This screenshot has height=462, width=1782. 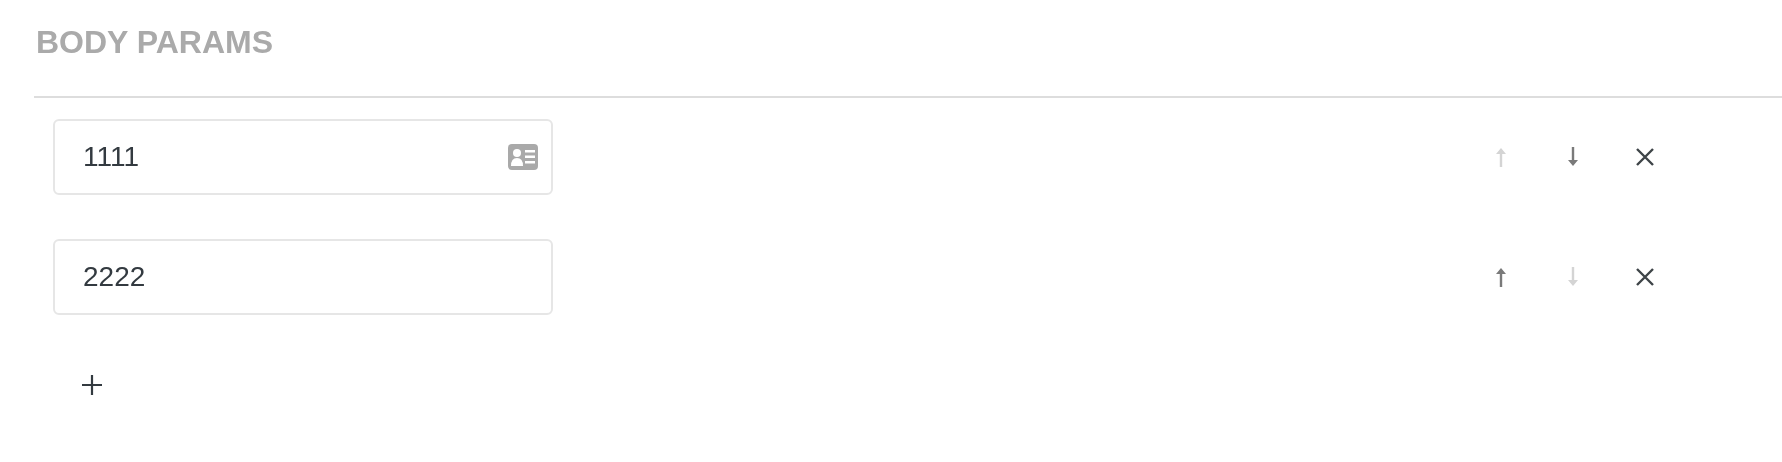 What do you see at coordinates (303, 277) in the screenshot?
I see `input-field: 2222` at bounding box center [303, 277].